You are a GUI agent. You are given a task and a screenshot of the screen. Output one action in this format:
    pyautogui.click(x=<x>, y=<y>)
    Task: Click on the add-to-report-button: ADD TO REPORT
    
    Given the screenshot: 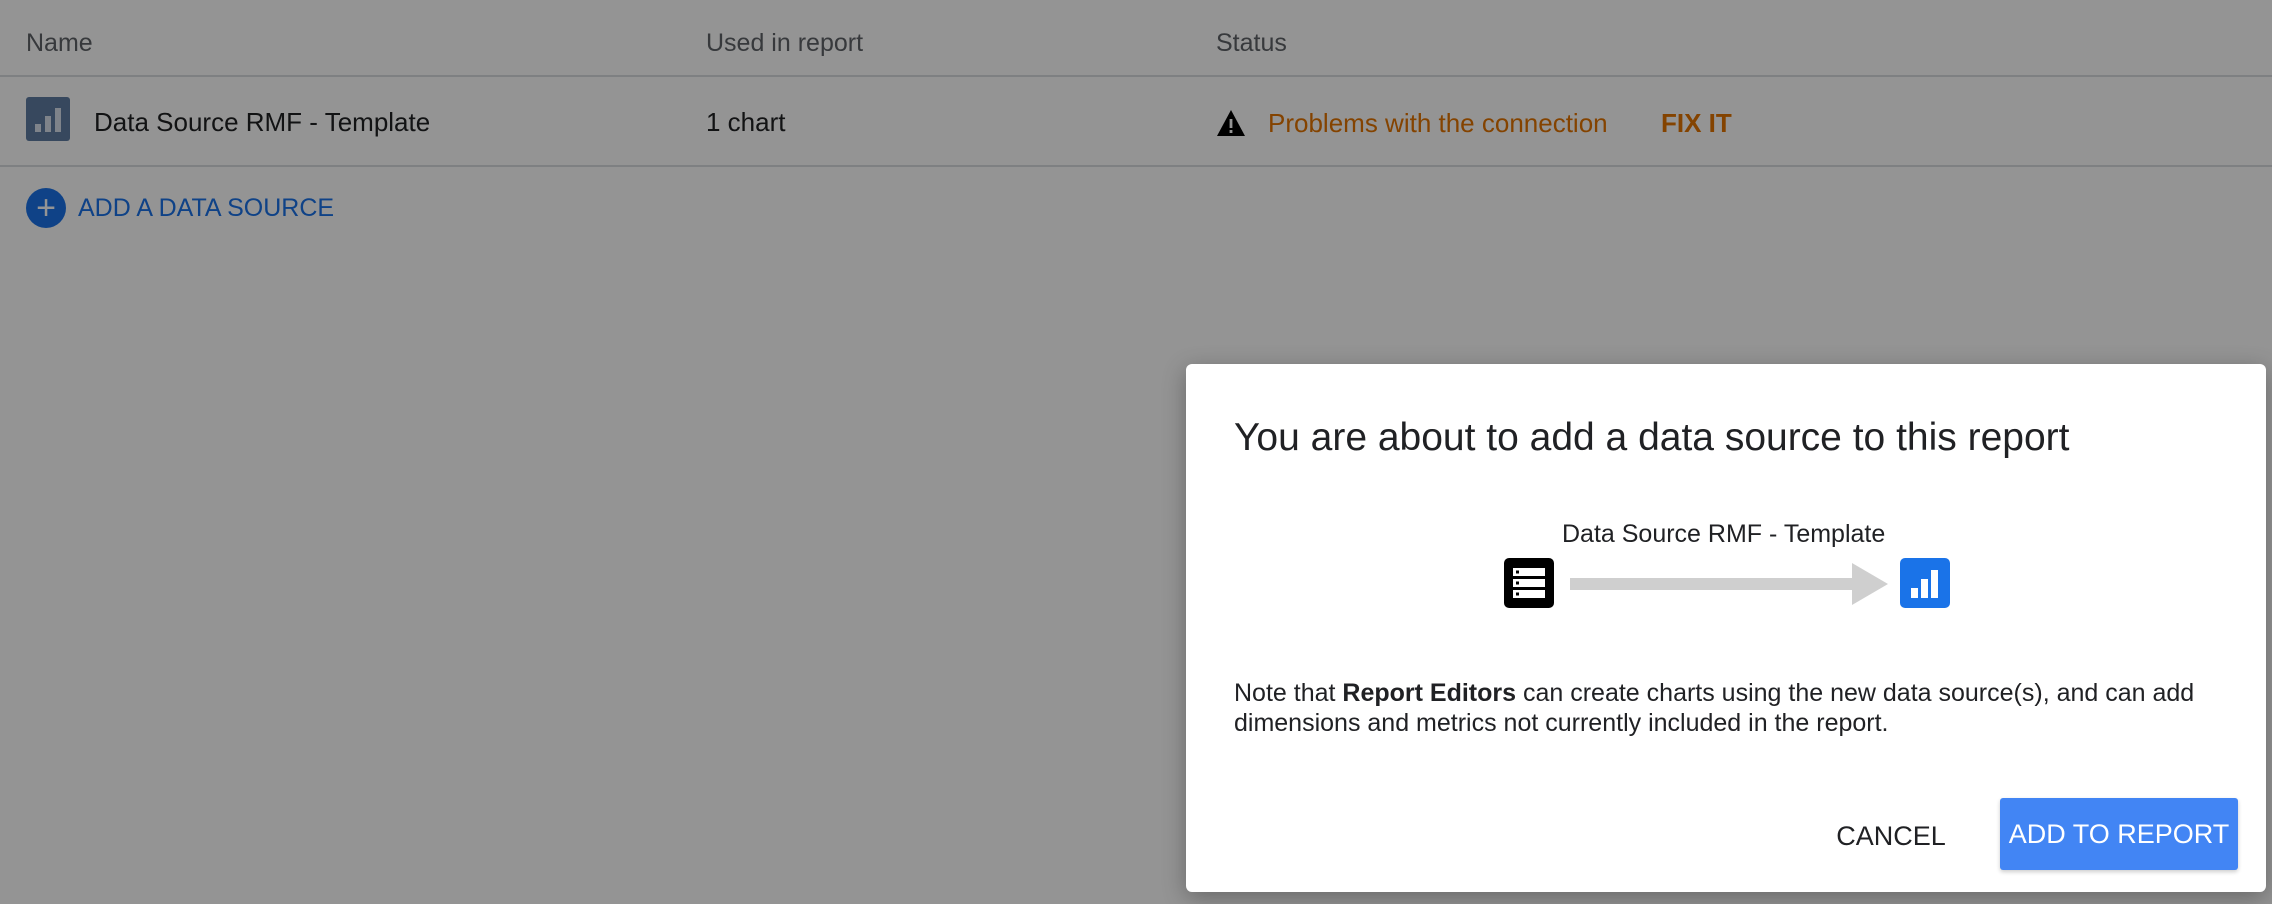 What is the action you would take?
    pyautogui.click(x=2119, y=834)
    